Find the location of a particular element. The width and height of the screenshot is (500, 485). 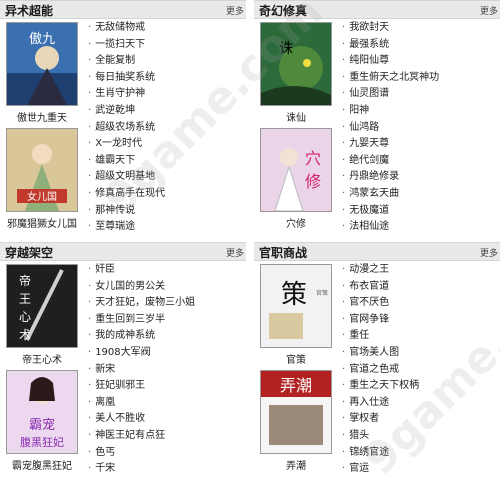

list-item: 色丐 is located at coordinates (167, 453).